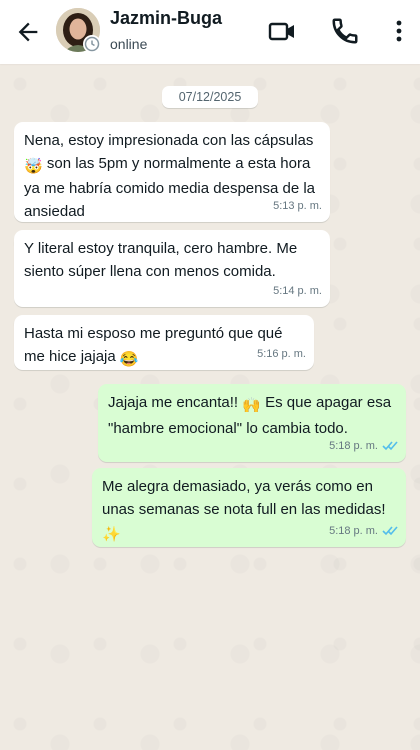 The image size is (420, 750). I want to click on message-text: Jajaja me encanta!!, so click(173, 402).